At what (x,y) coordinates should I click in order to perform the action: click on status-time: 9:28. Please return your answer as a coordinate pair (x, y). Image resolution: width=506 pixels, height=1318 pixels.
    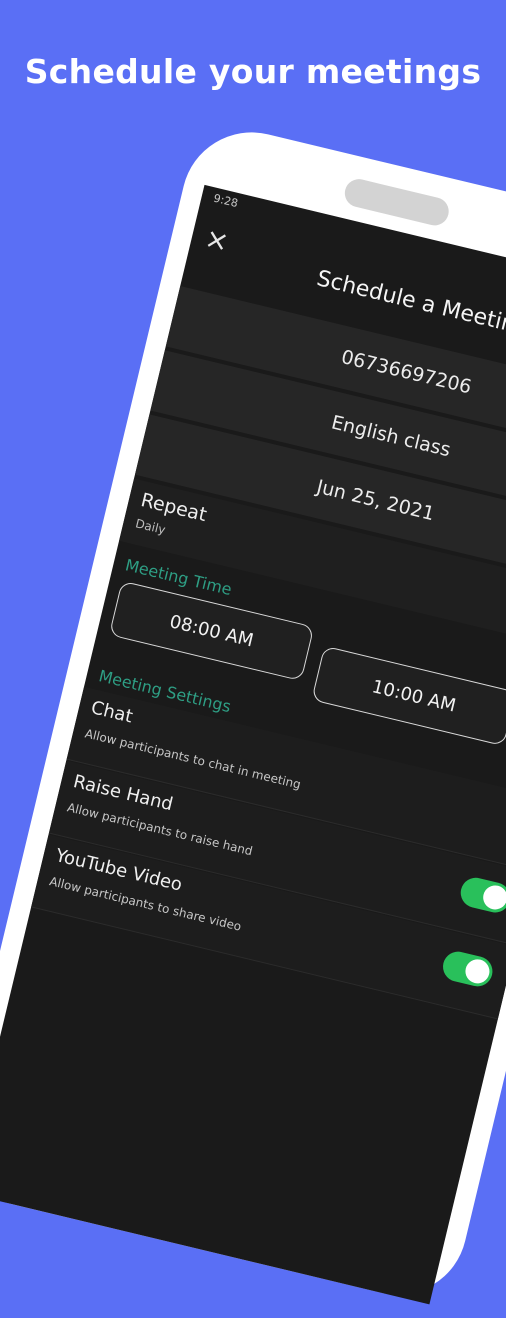
    Looking at the image, I should click on (226, 200).